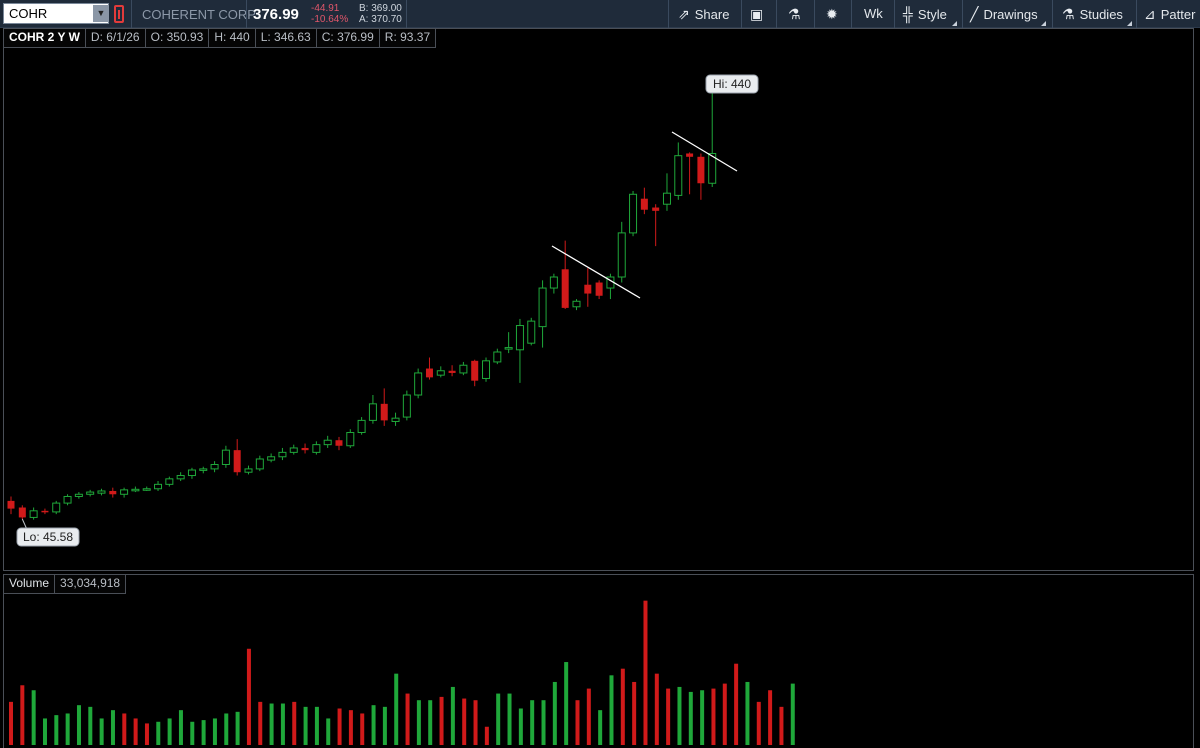  What do you see at coordinates (684, 14) in the screenshot?
I see `share-icon: ⇗` at bounding box center [684, 14].